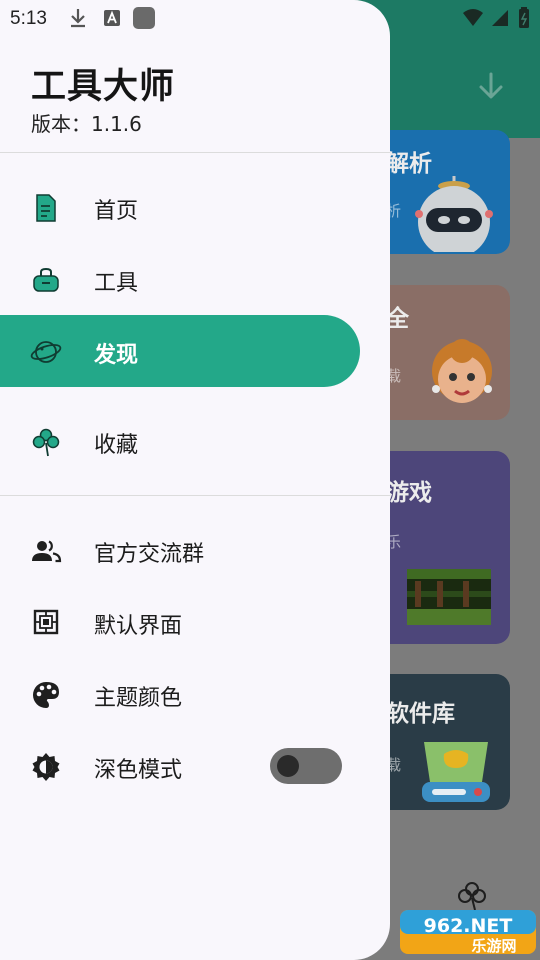 This screenshot has width=540, height=960. Describe the element at coordinates (46, 279) in the screenshot. I see `toolbox-icon` at that location.